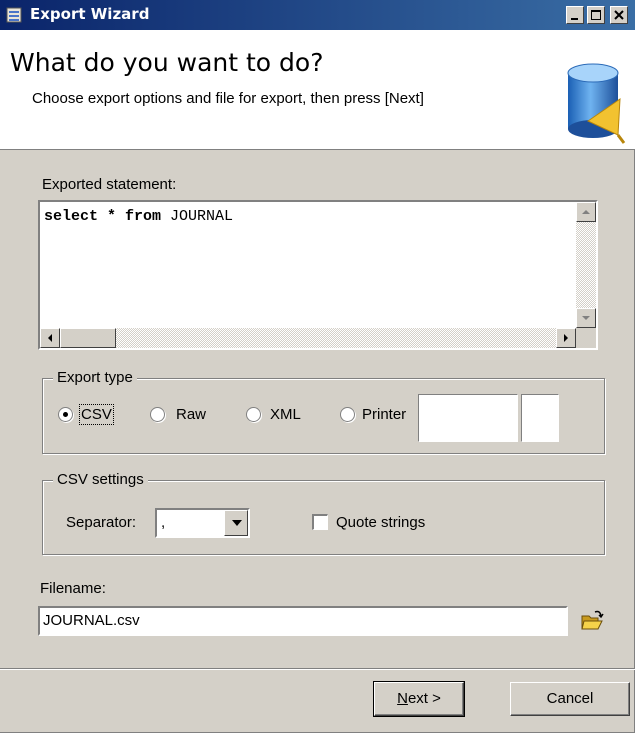 The image size is (635, 733). I want to click on minimize-button, so click(575, 15).